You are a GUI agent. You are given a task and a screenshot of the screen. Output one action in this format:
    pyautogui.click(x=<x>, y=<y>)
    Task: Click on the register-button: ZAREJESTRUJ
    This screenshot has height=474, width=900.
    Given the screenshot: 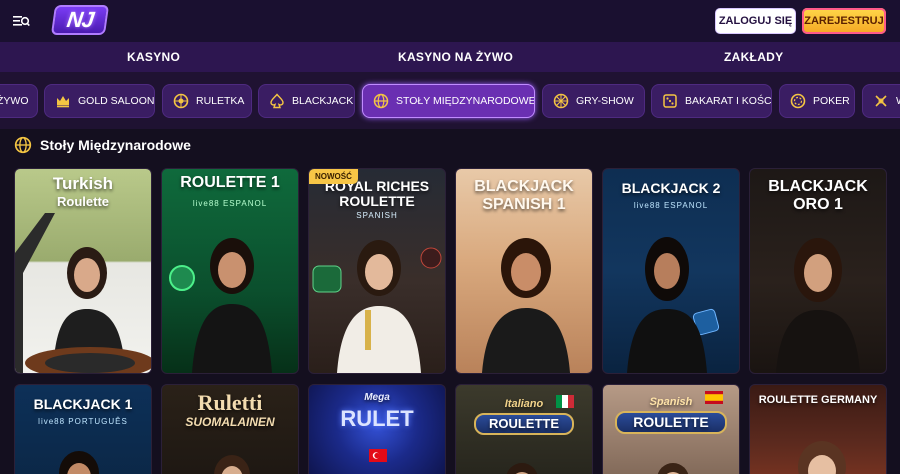 What is the action you would take?
    pyautogui.click(x=844, y=21)
    